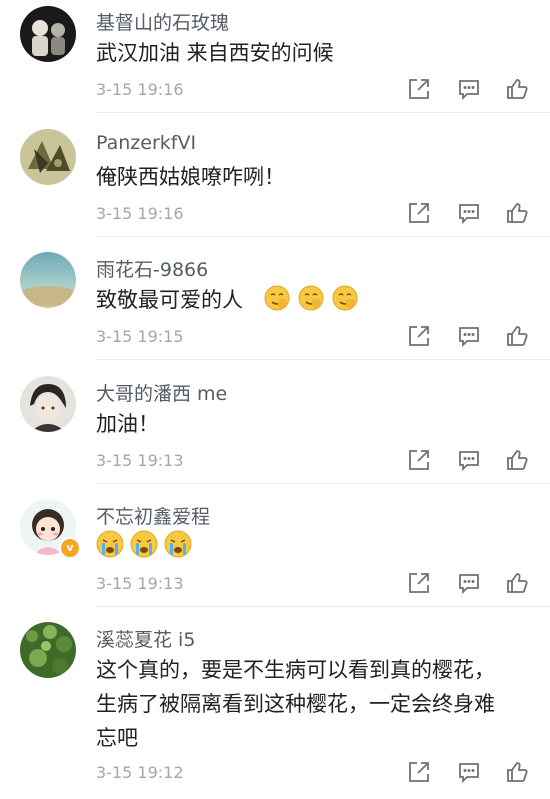 This screenshot has height=799, width=550. I want to click on comment-item: v 不忘初鑫爱程 3-15 19:13, so click(275, 550).